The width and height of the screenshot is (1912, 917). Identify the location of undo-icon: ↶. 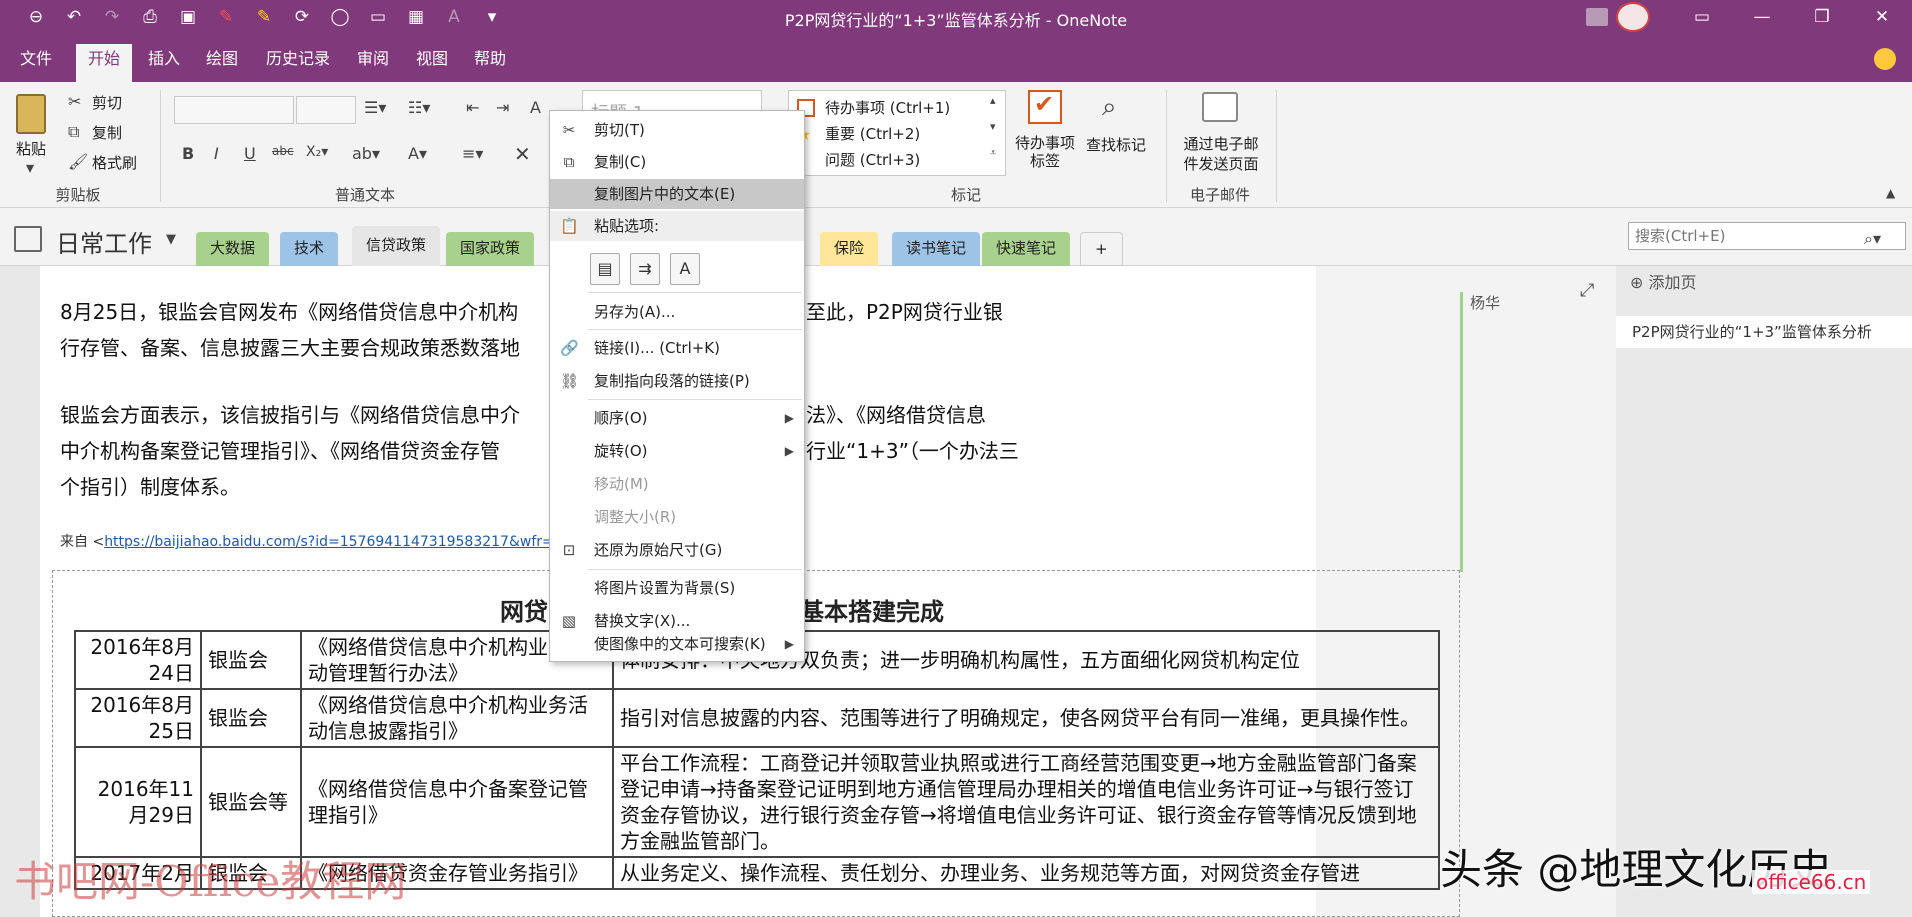
(74, 17).